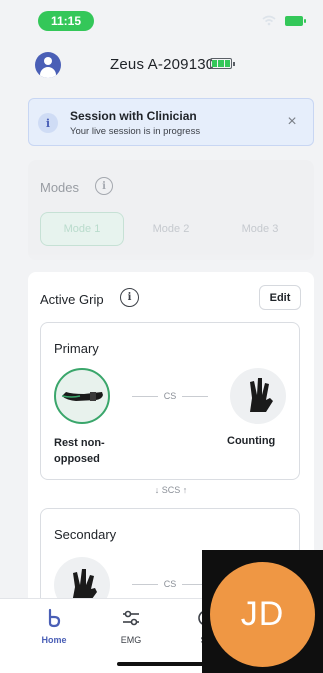 This screenshot has width=323, height=673. I want to click on secondary-cs-connector: CS, so click(170, 584).